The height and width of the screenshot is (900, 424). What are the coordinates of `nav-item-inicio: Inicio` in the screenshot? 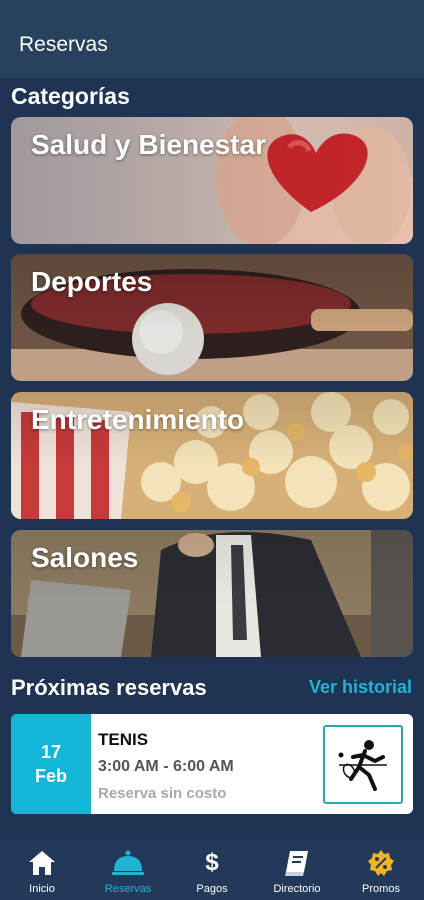 It's located at (42, 870).